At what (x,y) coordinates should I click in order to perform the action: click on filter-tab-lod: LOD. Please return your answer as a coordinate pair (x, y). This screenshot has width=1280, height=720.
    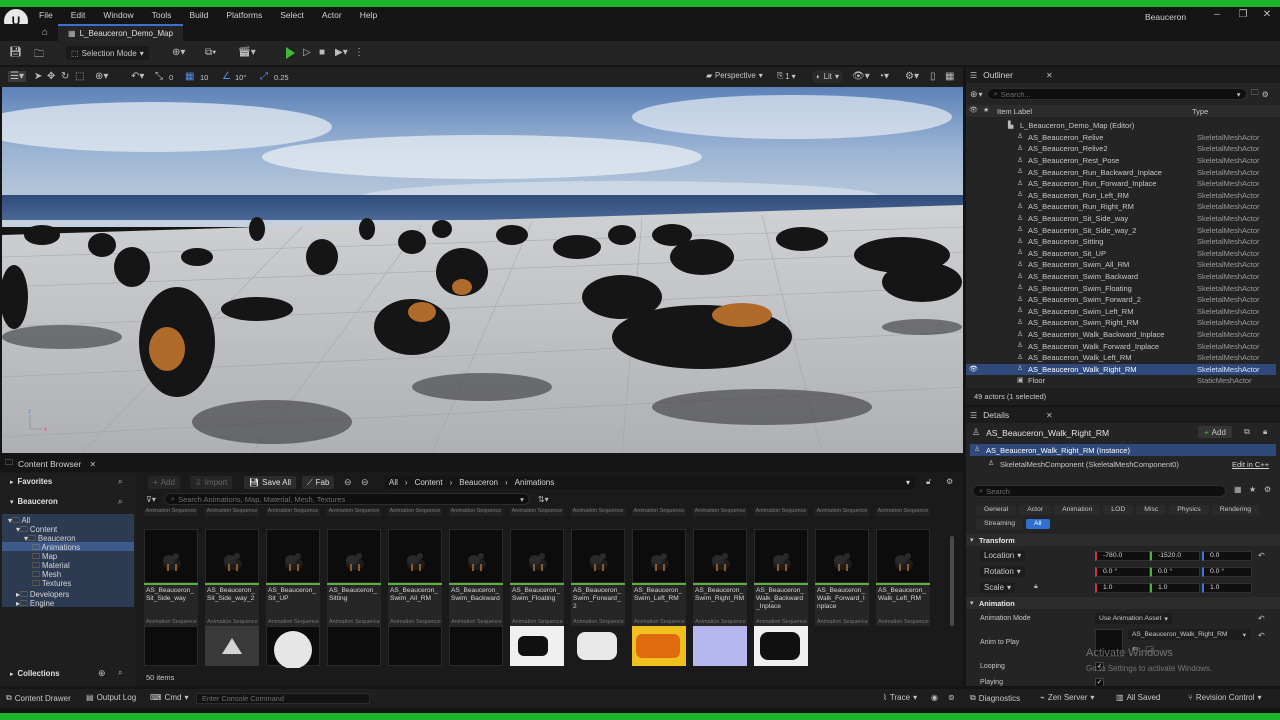
    Looking at the image, I should click on (1118, 510).